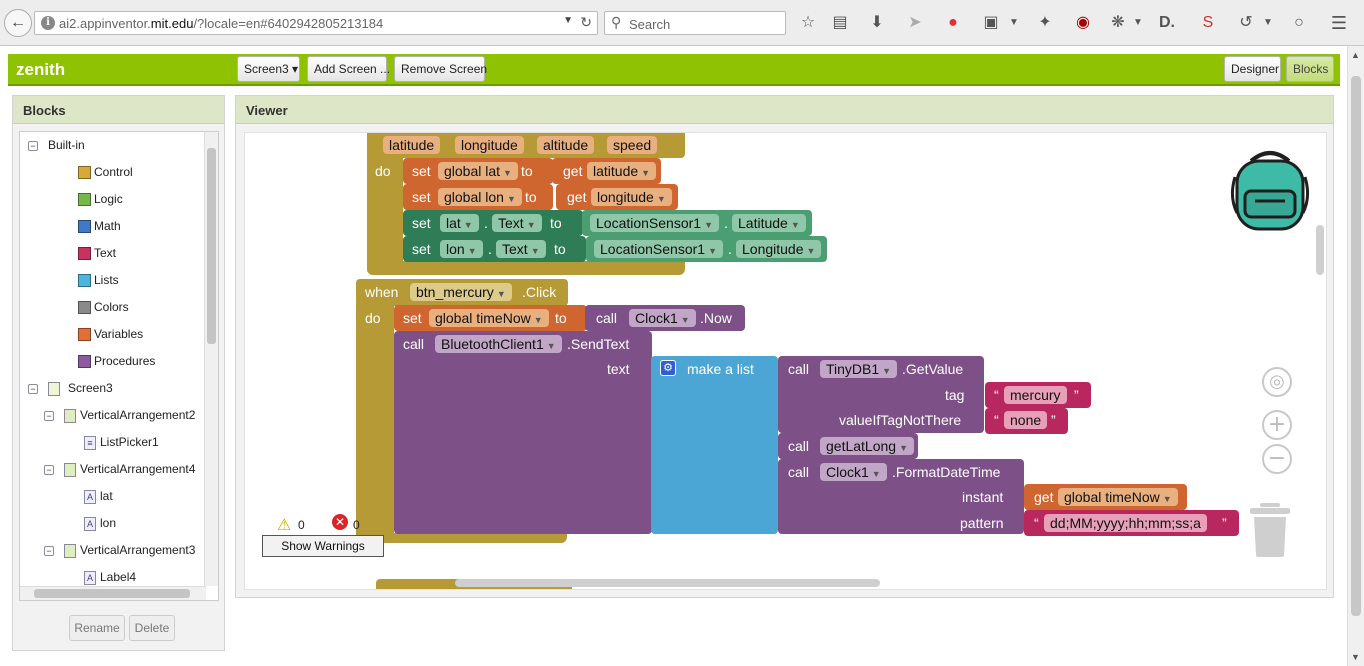 Image resolution: width=1364 pixels, height=666 pixels. Describe the element at coordinates (1246, 23) in the screenshot. I see `refresh-extension-icon: ↺` at that location.